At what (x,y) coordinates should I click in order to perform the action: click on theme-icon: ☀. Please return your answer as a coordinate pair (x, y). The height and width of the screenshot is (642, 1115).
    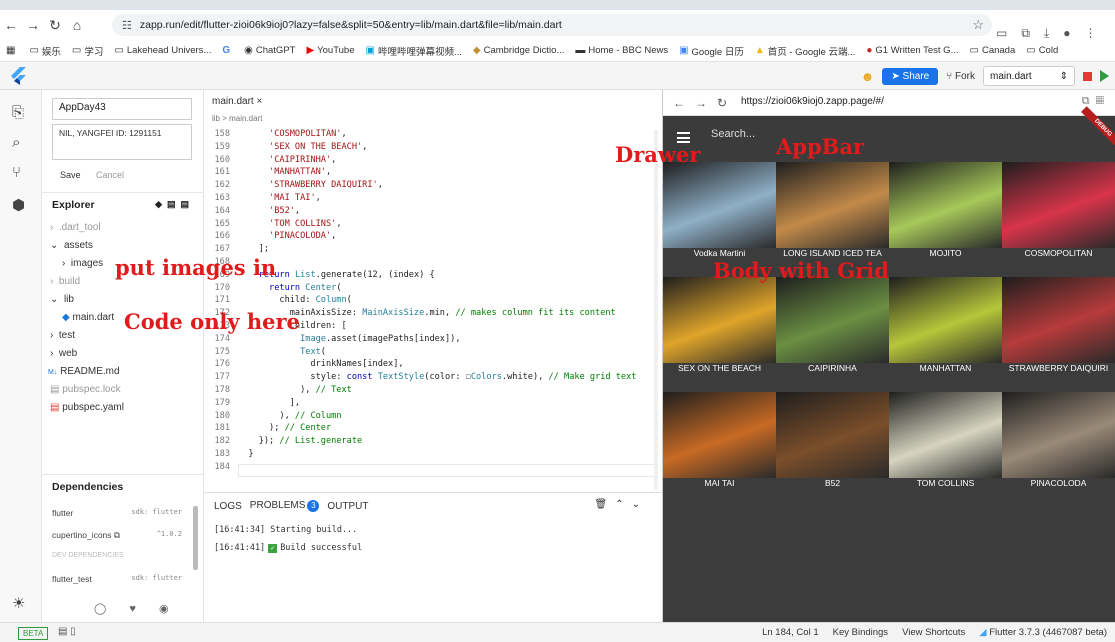
    Looking at the image, I should click on (18, 603).